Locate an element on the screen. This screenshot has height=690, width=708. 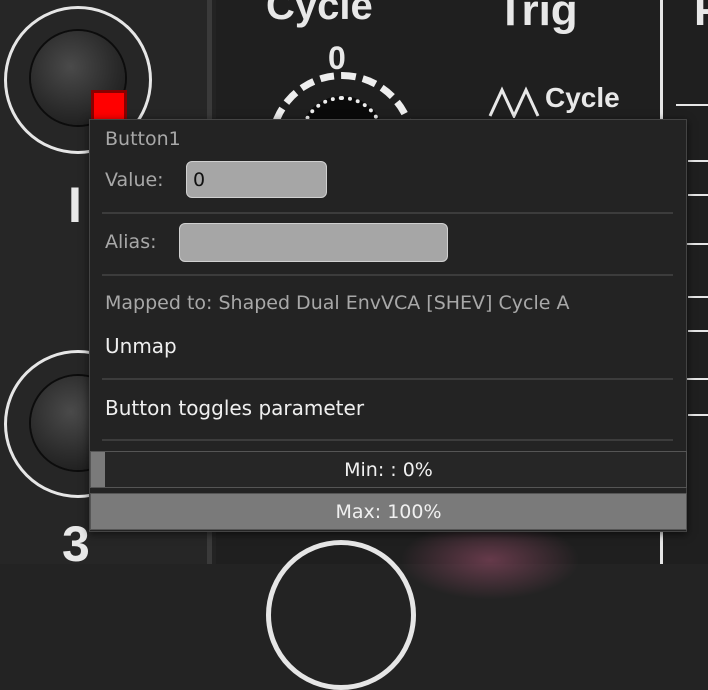
value-field: 0 is located at coordinates (256, 179).